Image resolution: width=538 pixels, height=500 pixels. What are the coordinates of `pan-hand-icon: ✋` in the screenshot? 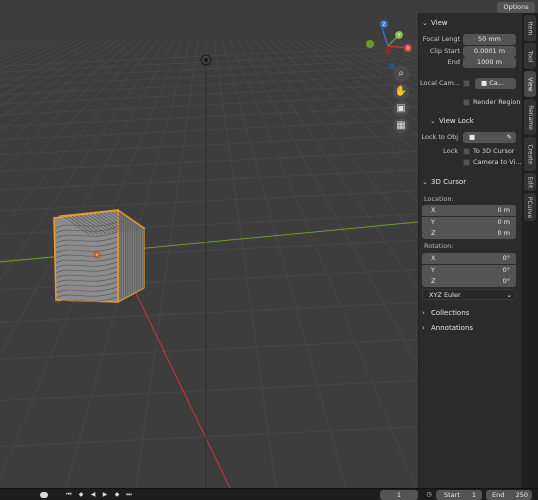 It's located at (401, 92).